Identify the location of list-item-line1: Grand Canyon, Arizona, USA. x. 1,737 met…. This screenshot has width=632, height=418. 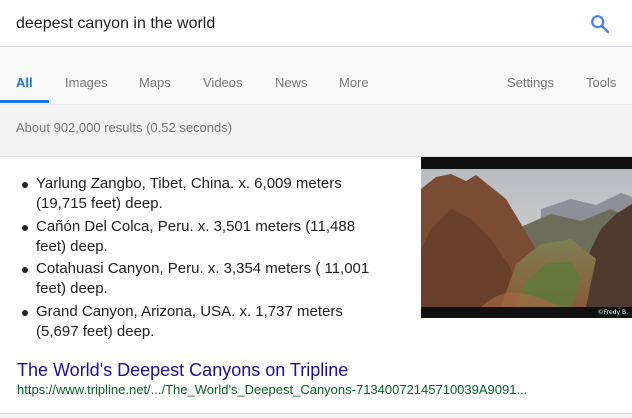
(189, 311).